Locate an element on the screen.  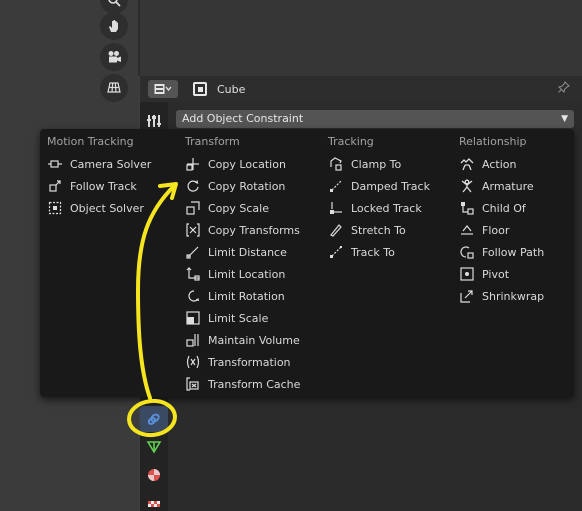
menu-item-copy-scale: Copy Scale is located at coordinates (227, 208).